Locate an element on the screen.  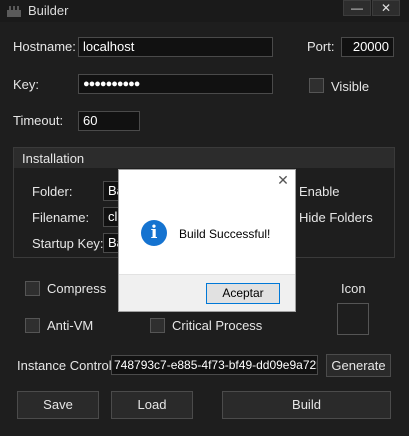
app-icon is located at coordinates (14, 11).